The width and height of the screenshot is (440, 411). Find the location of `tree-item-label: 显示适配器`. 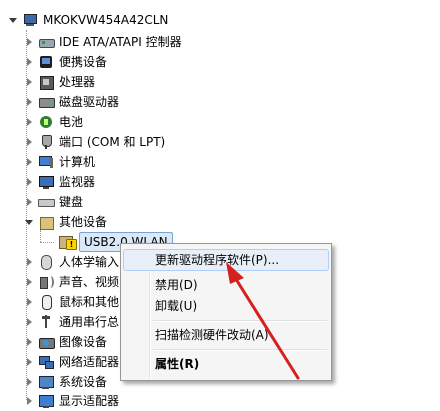

tree-item-label: 显示适配器 is located at coordinates (89, 401).